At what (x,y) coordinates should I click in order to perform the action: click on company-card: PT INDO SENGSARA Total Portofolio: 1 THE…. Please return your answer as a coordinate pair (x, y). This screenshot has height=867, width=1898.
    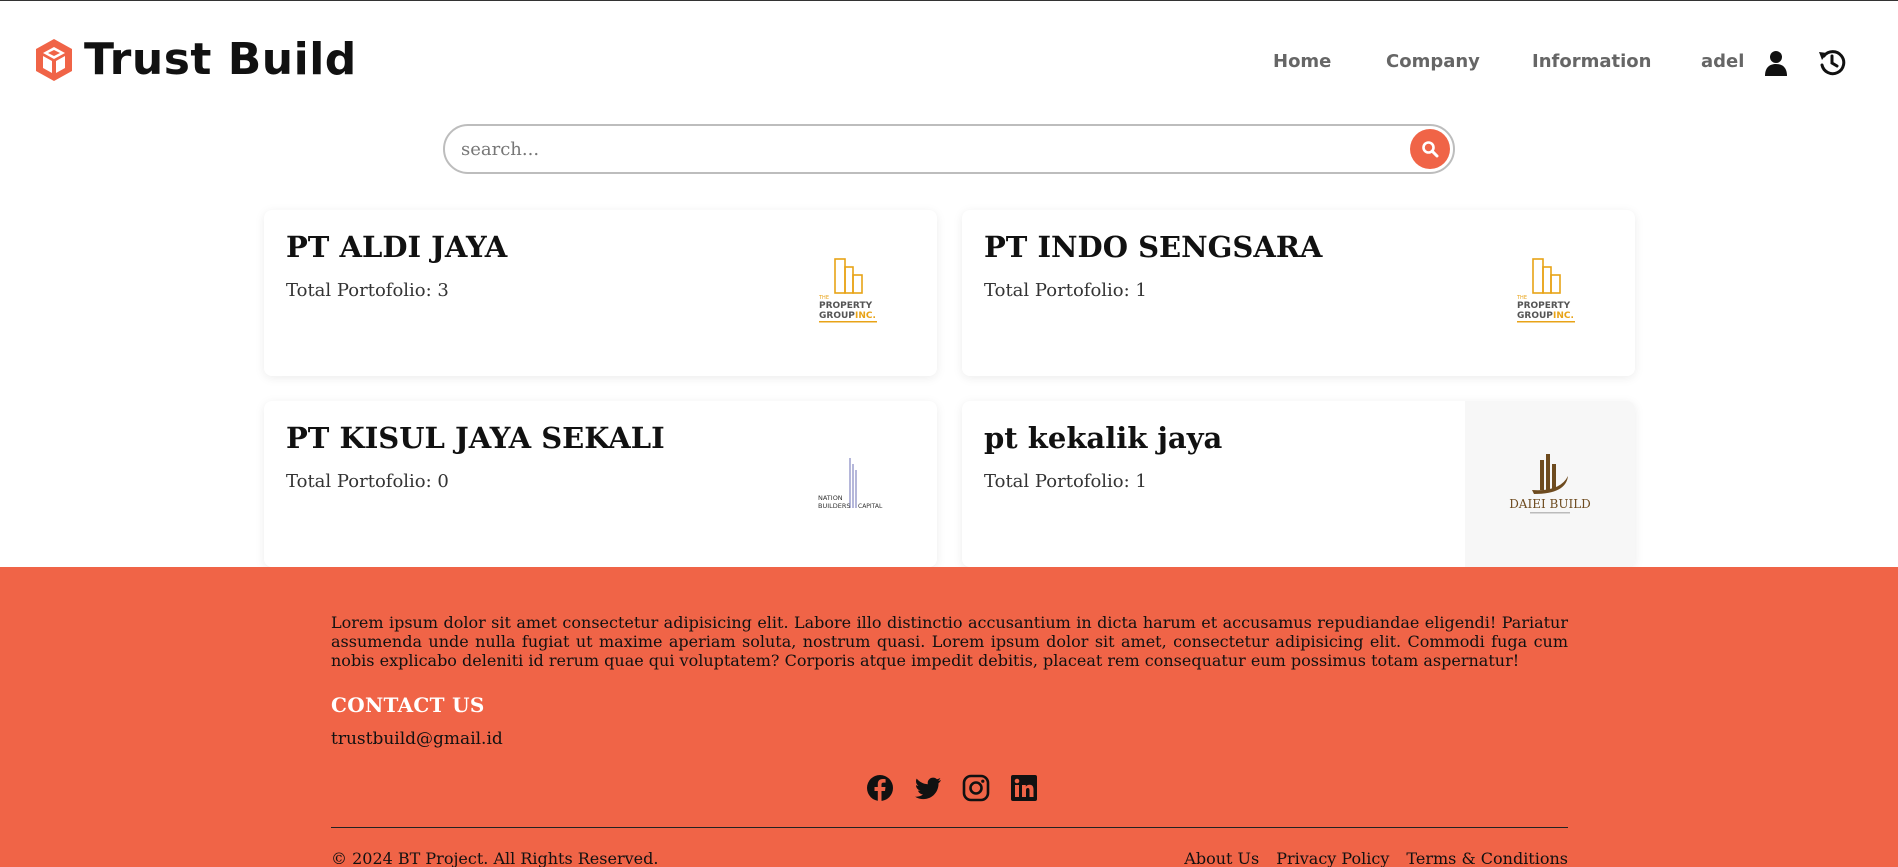
    Looking at the image, I should click on (1298, 293).